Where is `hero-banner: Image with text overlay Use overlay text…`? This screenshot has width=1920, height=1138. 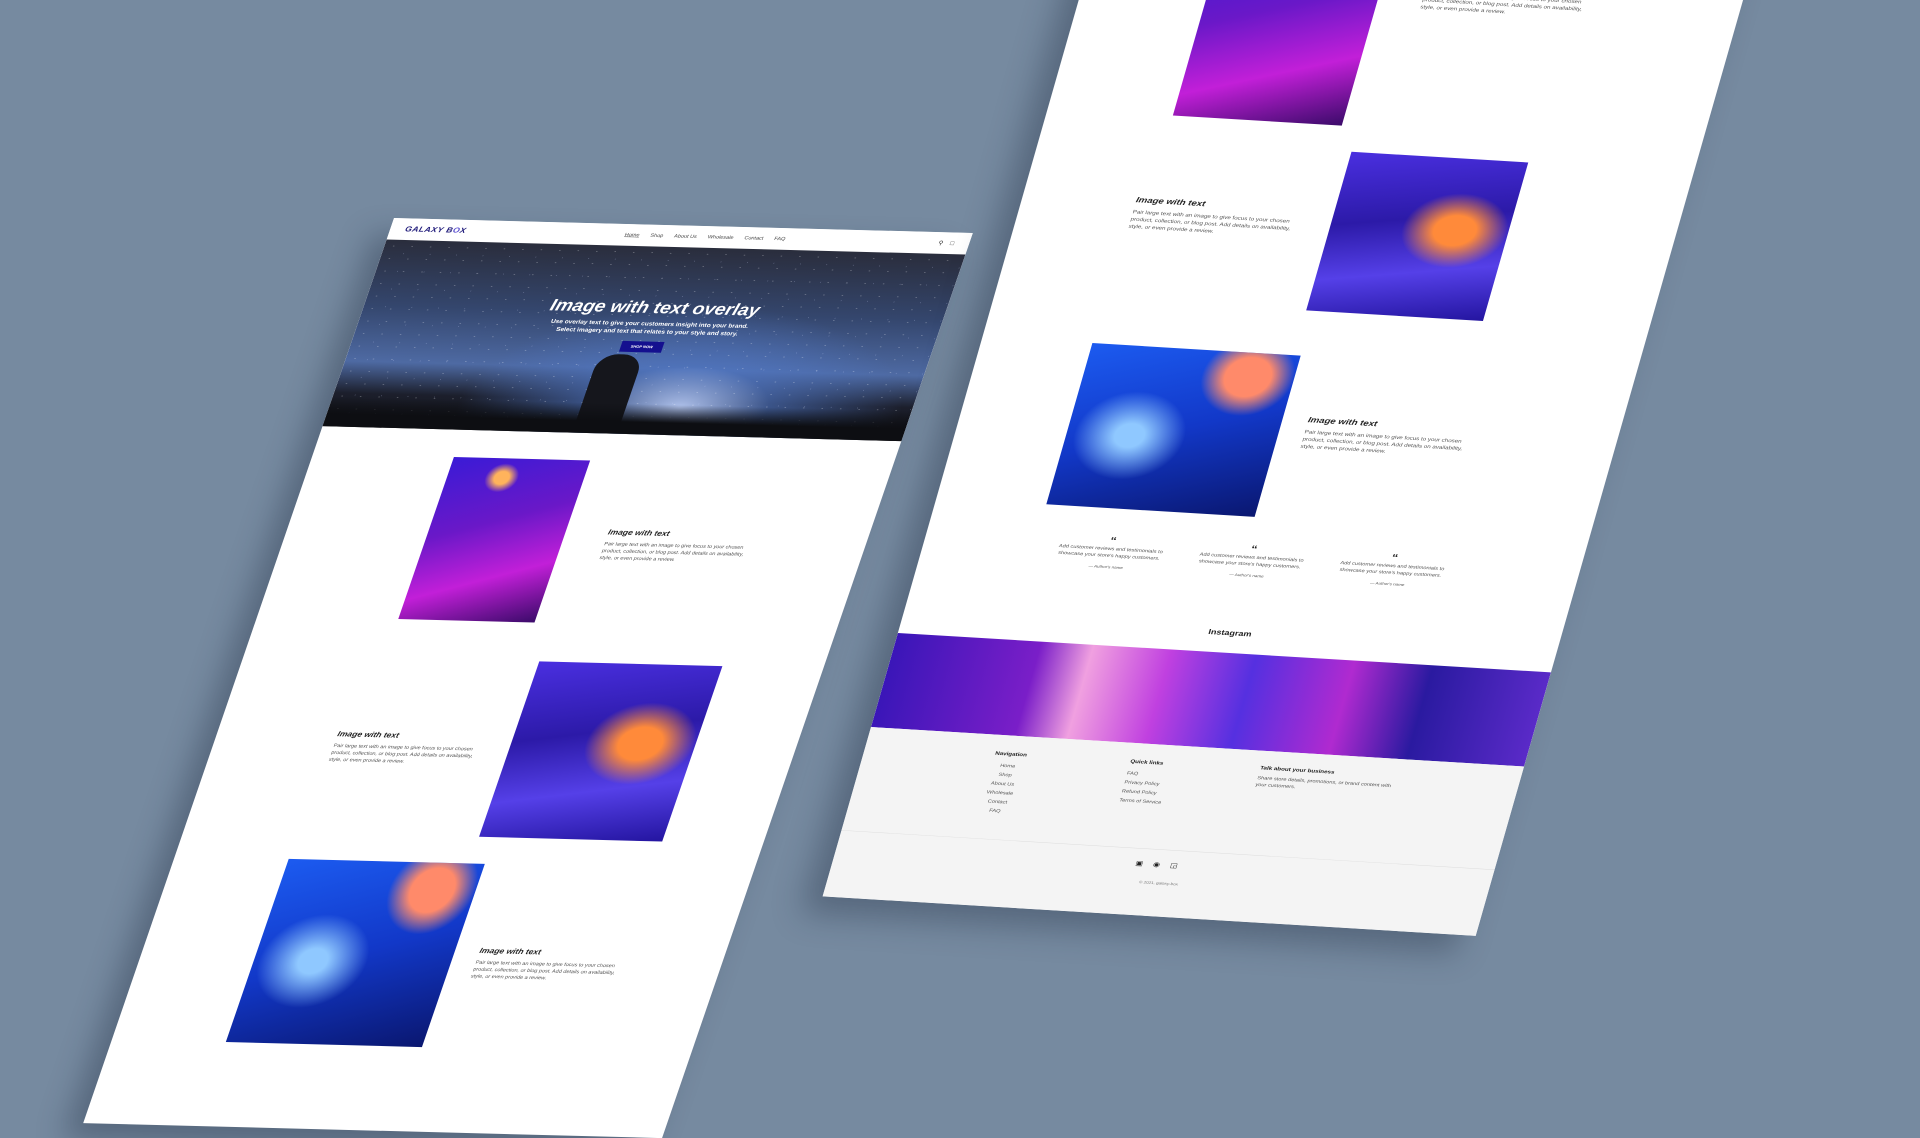
hero-banner: Image with text overlay Use overlay text… is located at coordinates (644, 340).